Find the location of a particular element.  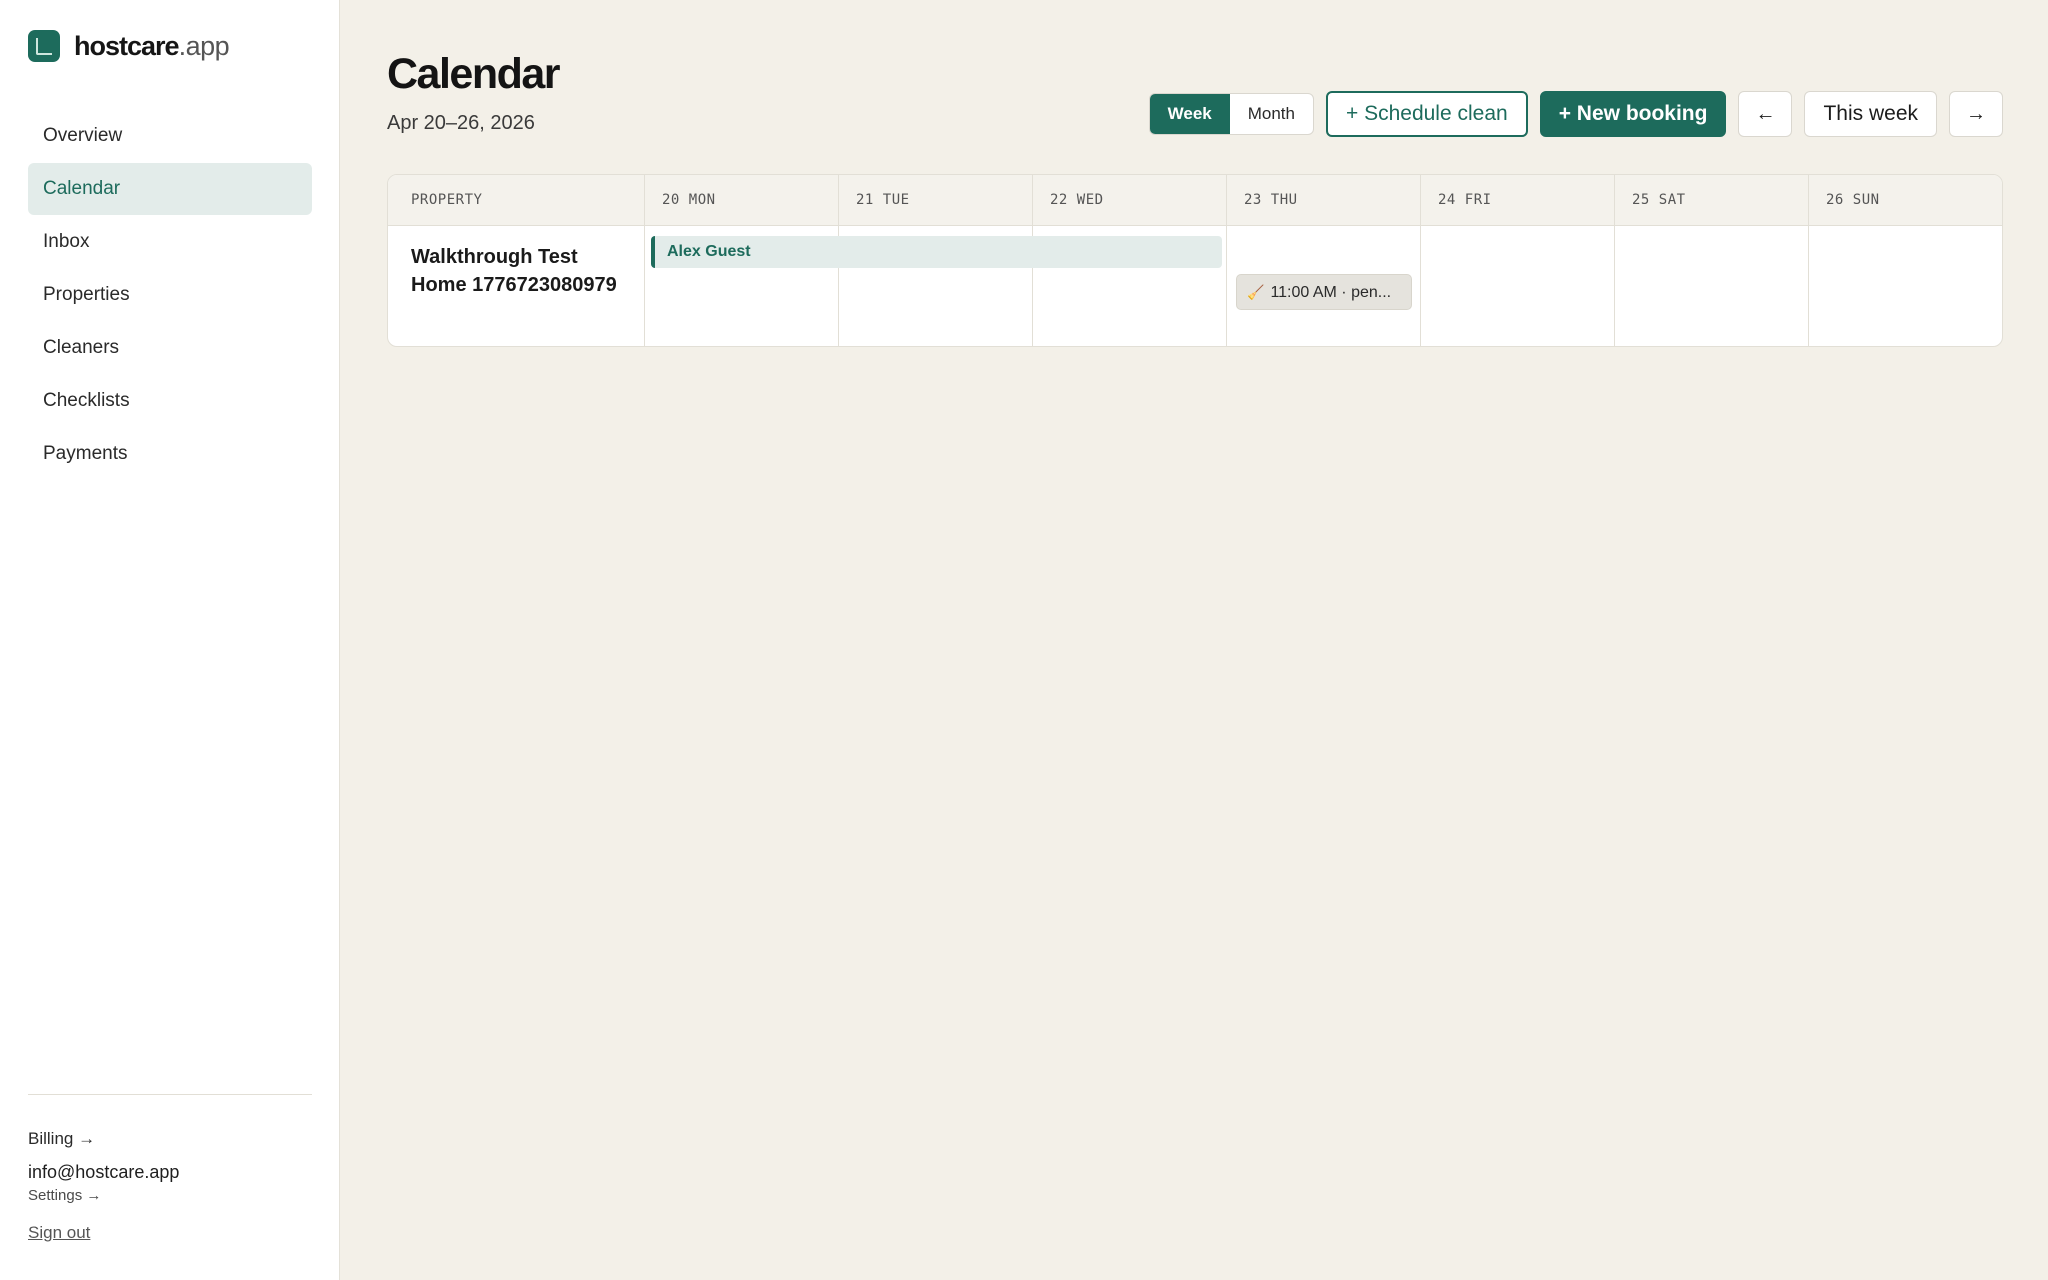

billing-link: Billing → is located at coordinates (103, 1139).